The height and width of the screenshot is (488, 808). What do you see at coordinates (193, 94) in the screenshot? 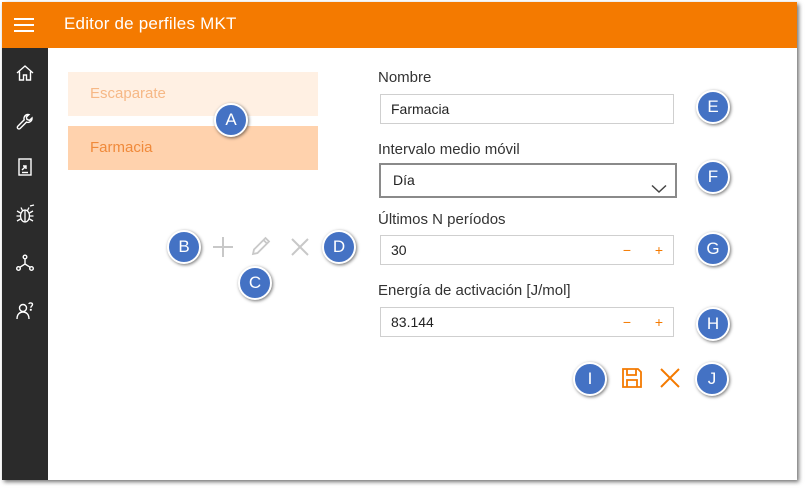
I see `profile-item-escaparate: Escaparate` at bounding box center [193, 94].